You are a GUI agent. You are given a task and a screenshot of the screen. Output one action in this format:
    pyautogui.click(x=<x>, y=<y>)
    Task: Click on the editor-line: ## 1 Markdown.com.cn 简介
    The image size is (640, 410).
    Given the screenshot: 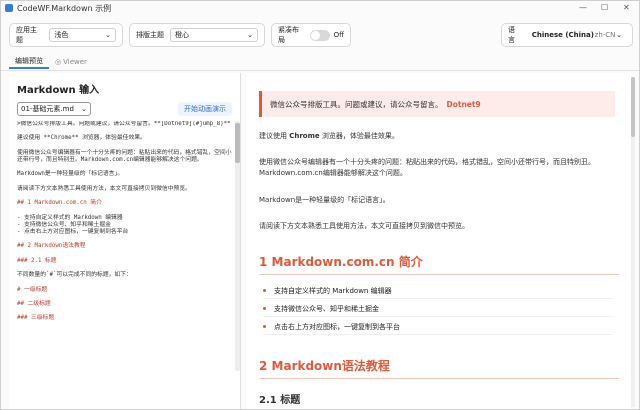 What is the action you would take?
    pyautogui.click(x=59, y=203)
    